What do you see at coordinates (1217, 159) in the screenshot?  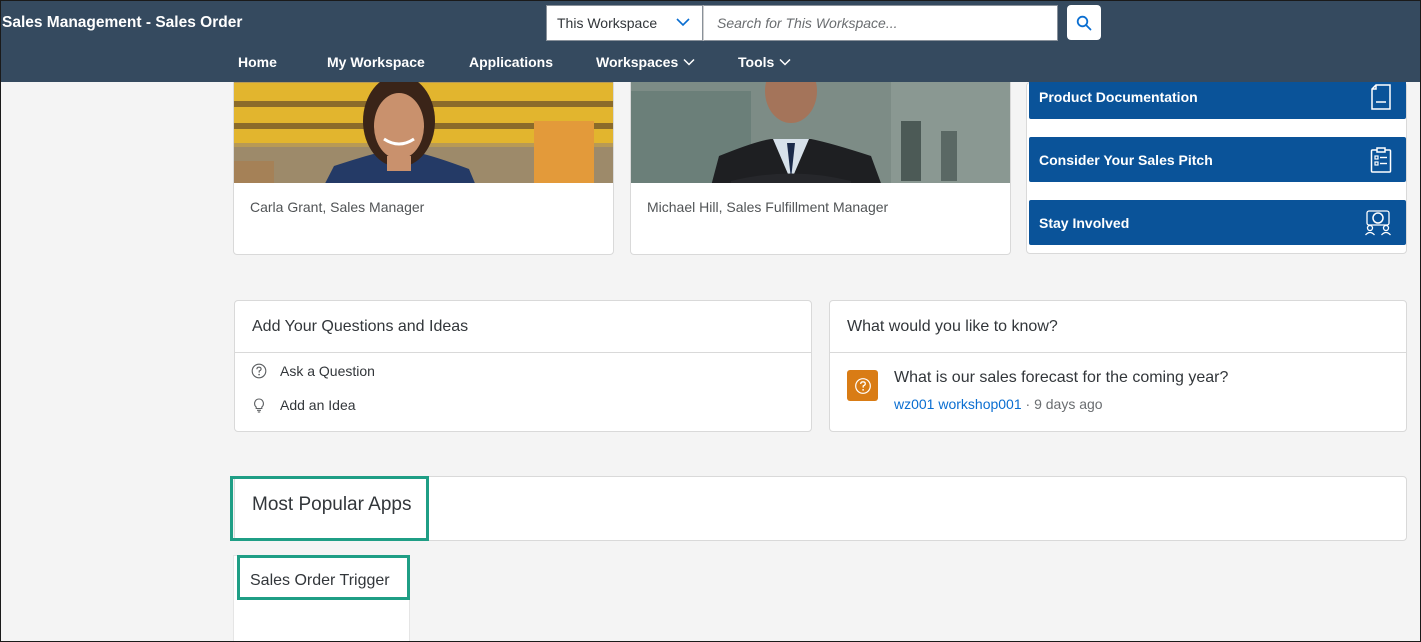 I see `tile-consider-your-sales-pitch: Consider Your Sales Pitch` at bounding box center [1217, 159].